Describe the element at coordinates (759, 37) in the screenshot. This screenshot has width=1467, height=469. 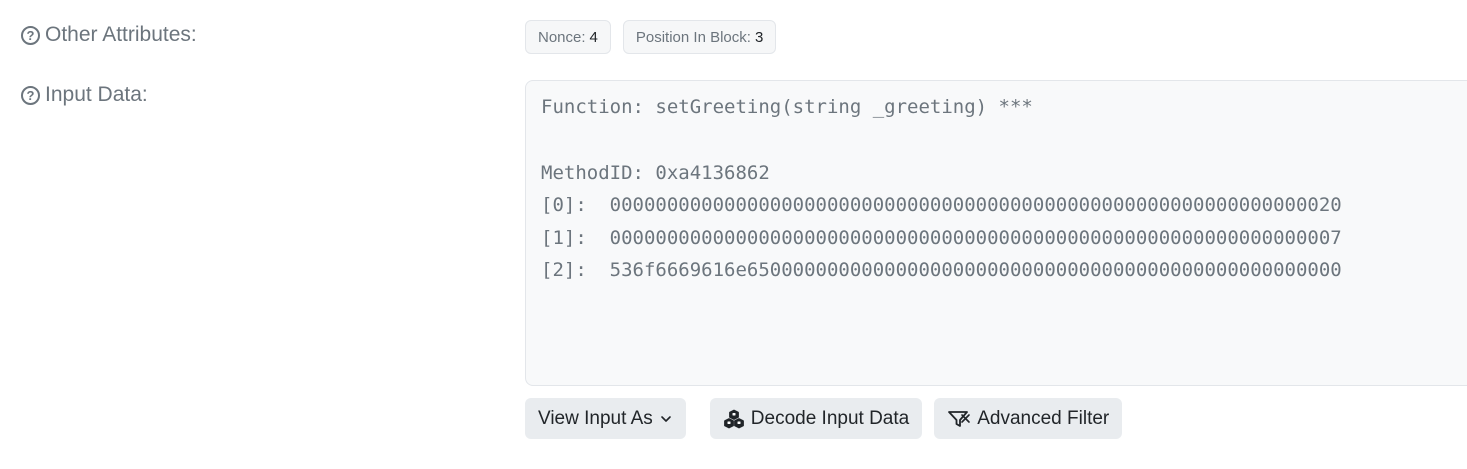
I see `position-value: 3` at that location.